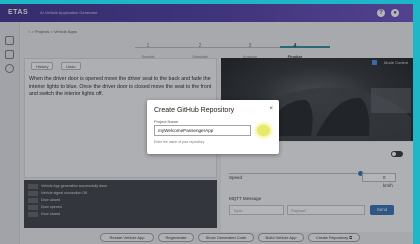  Describe the element at coordinates (179, 142) in the screenshot. I see `project-name-hint: Enter the name of your repository` at that location.